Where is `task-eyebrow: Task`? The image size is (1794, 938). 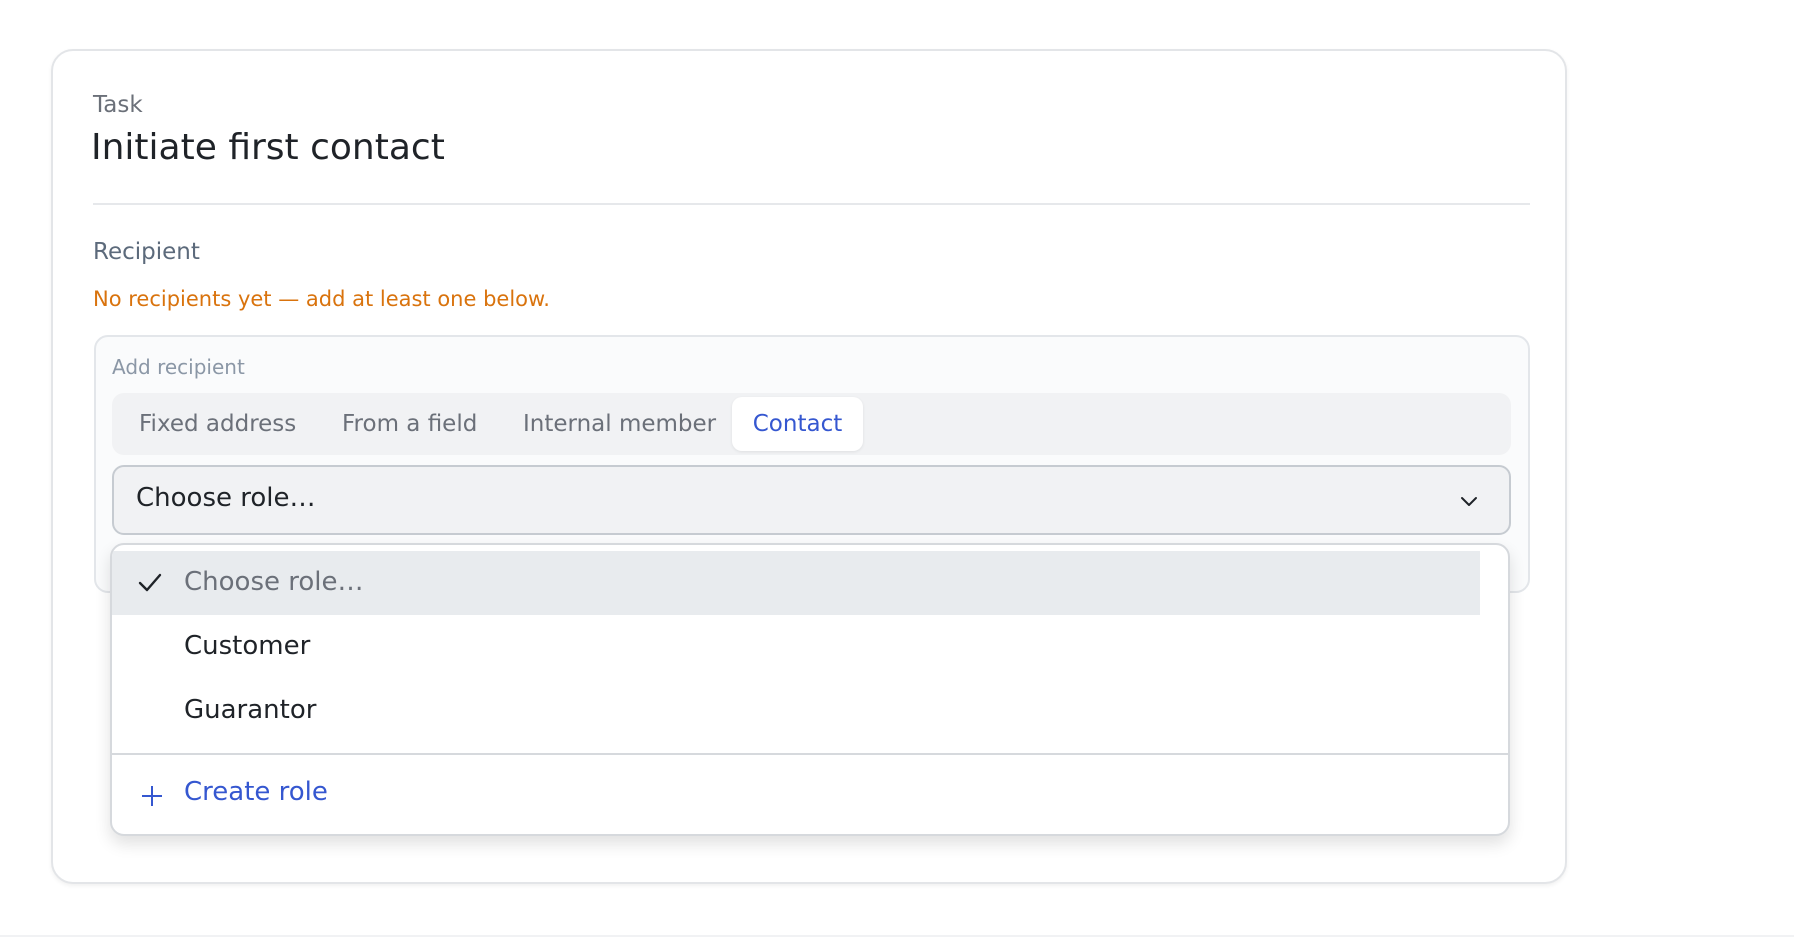 task-eyebrow: Task is located at coordinates (118, 105).